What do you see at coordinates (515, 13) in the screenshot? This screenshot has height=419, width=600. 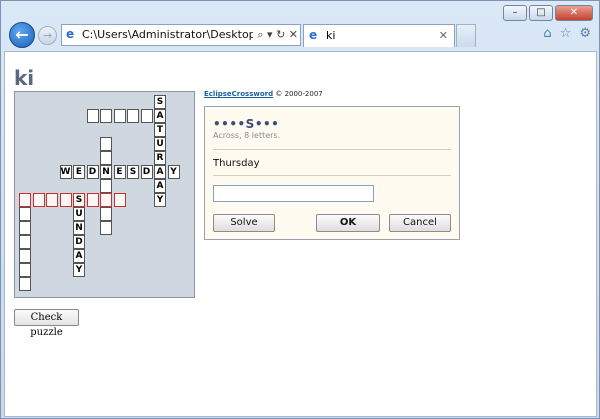 I see `minimize-button: –` at bounding box center [515, 13].